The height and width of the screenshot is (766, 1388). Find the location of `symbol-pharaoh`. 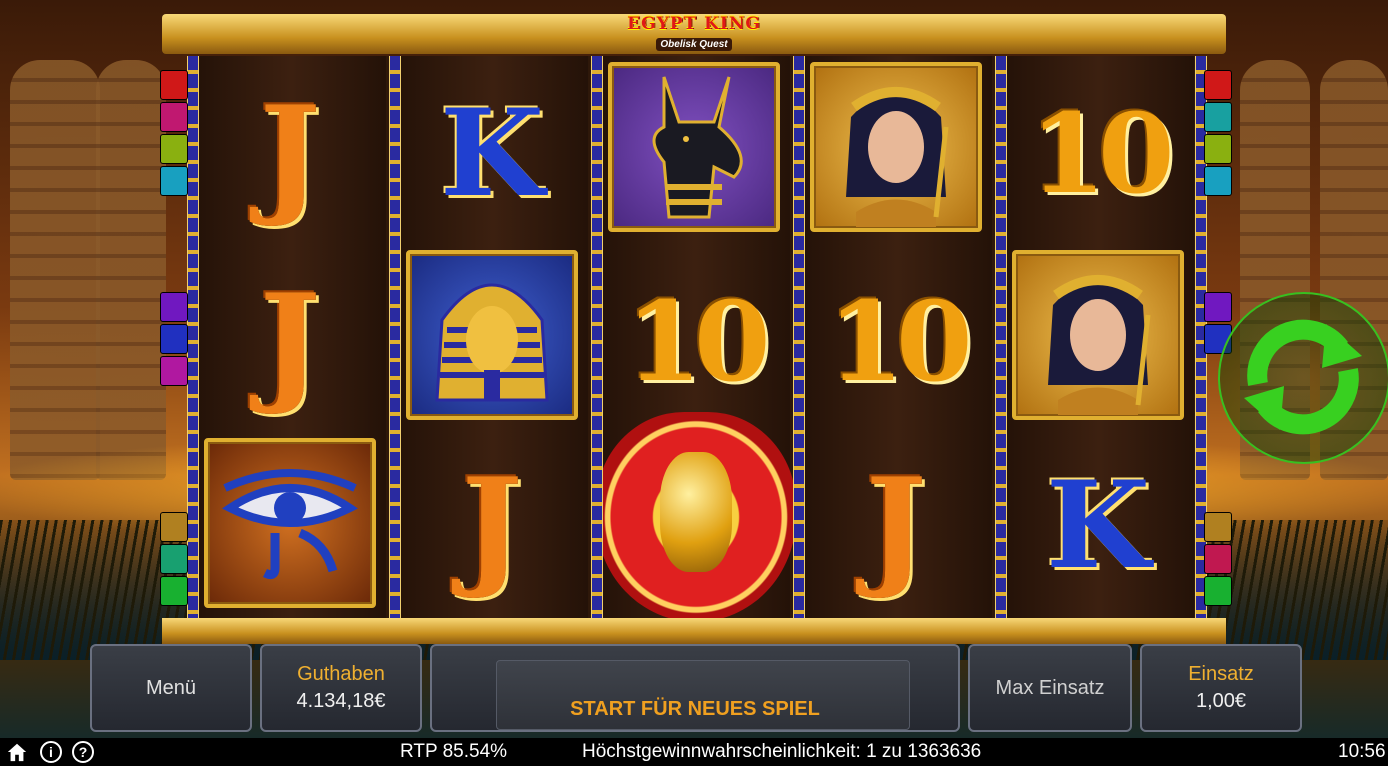

symbol-pharaoh is located at coordinates (492, 335).